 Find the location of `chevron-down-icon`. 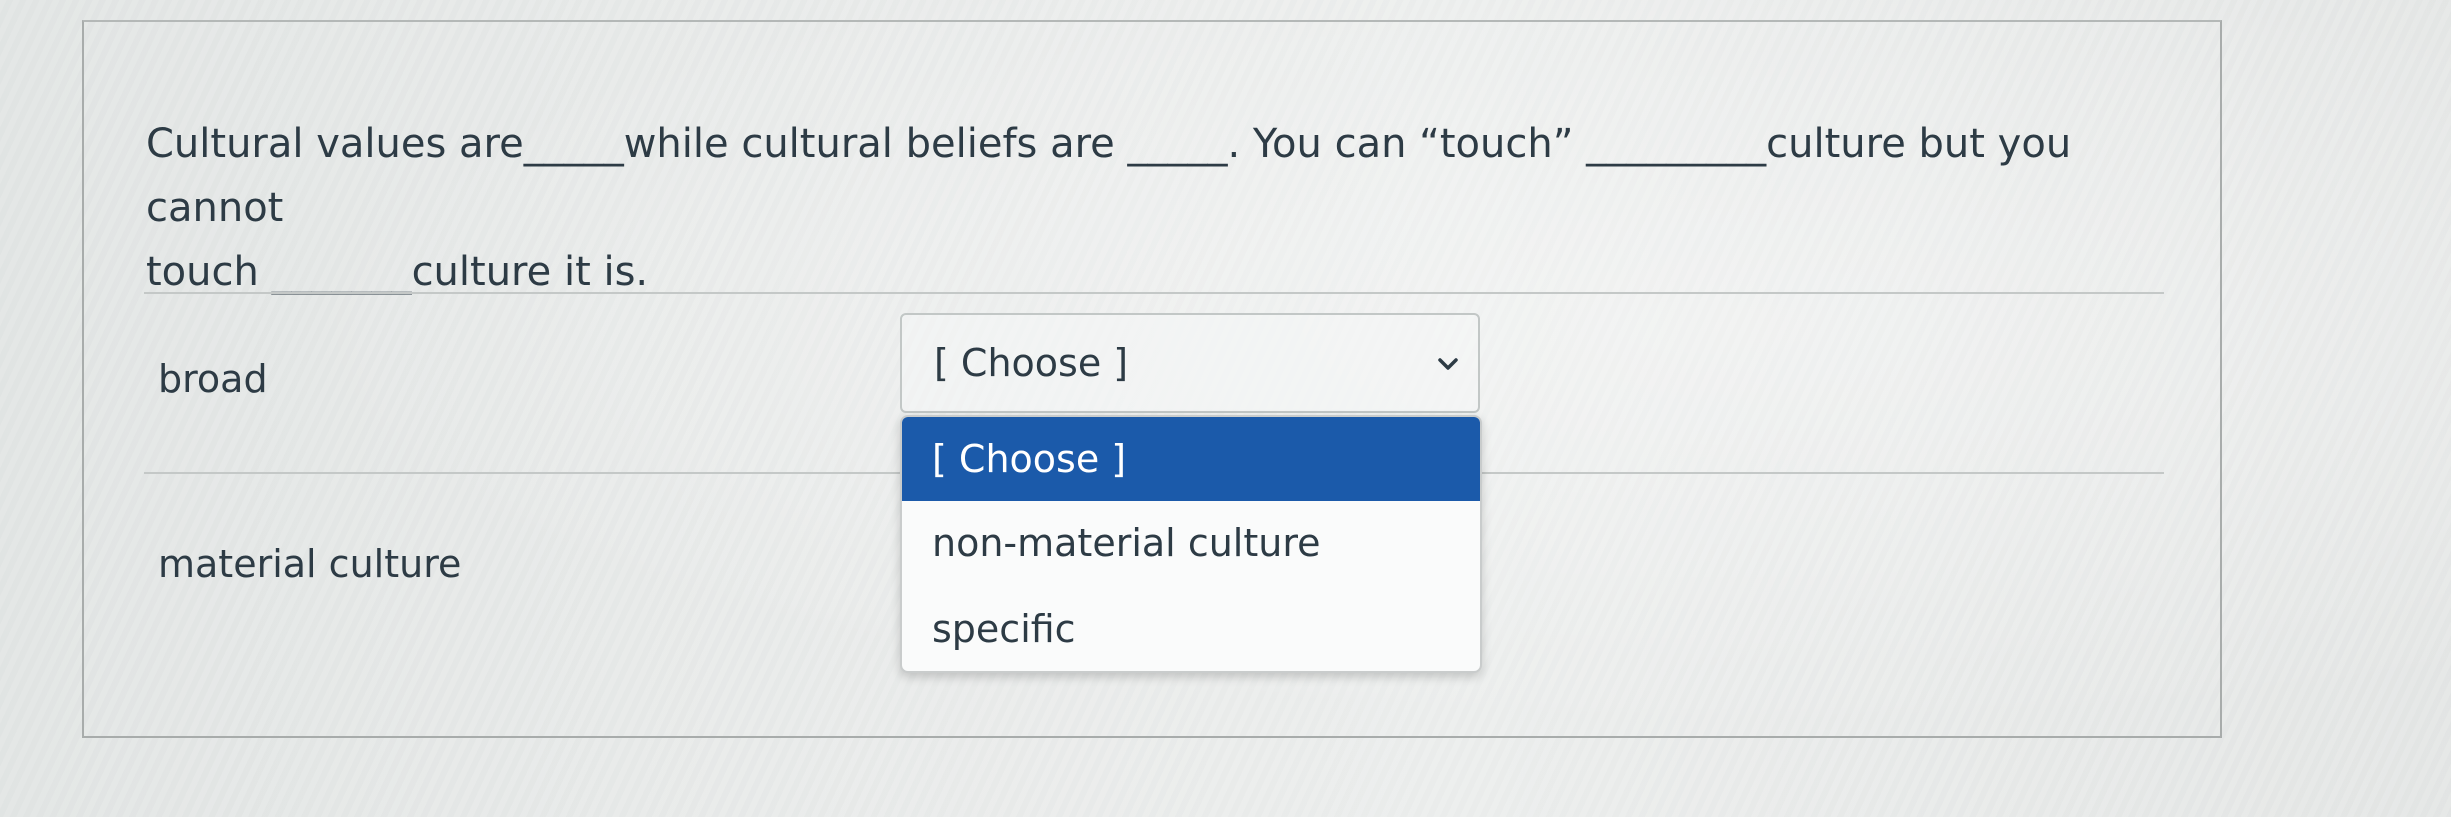

chevron-down-icon is located at coordinates (1448, 364).